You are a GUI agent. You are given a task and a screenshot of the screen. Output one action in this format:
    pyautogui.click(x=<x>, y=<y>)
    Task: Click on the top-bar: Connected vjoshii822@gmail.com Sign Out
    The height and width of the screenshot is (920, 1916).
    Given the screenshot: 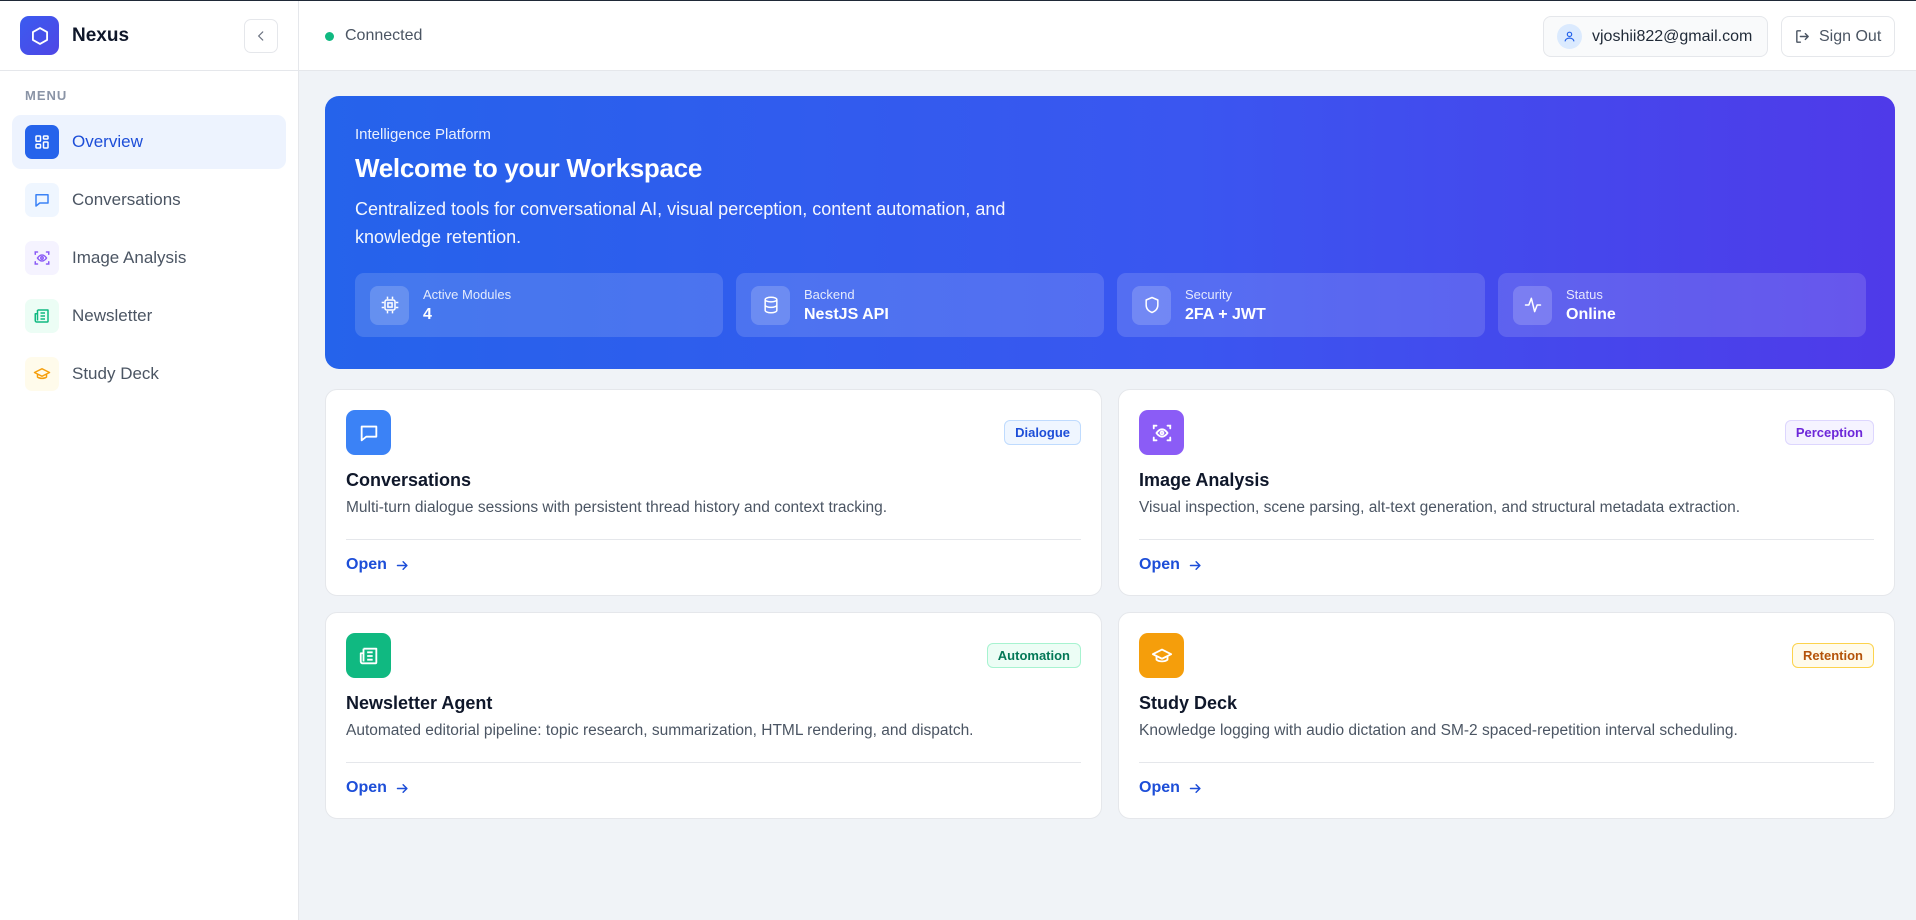 What is the action you would take?
    pyautogui.click(x=1107, y=36)
    